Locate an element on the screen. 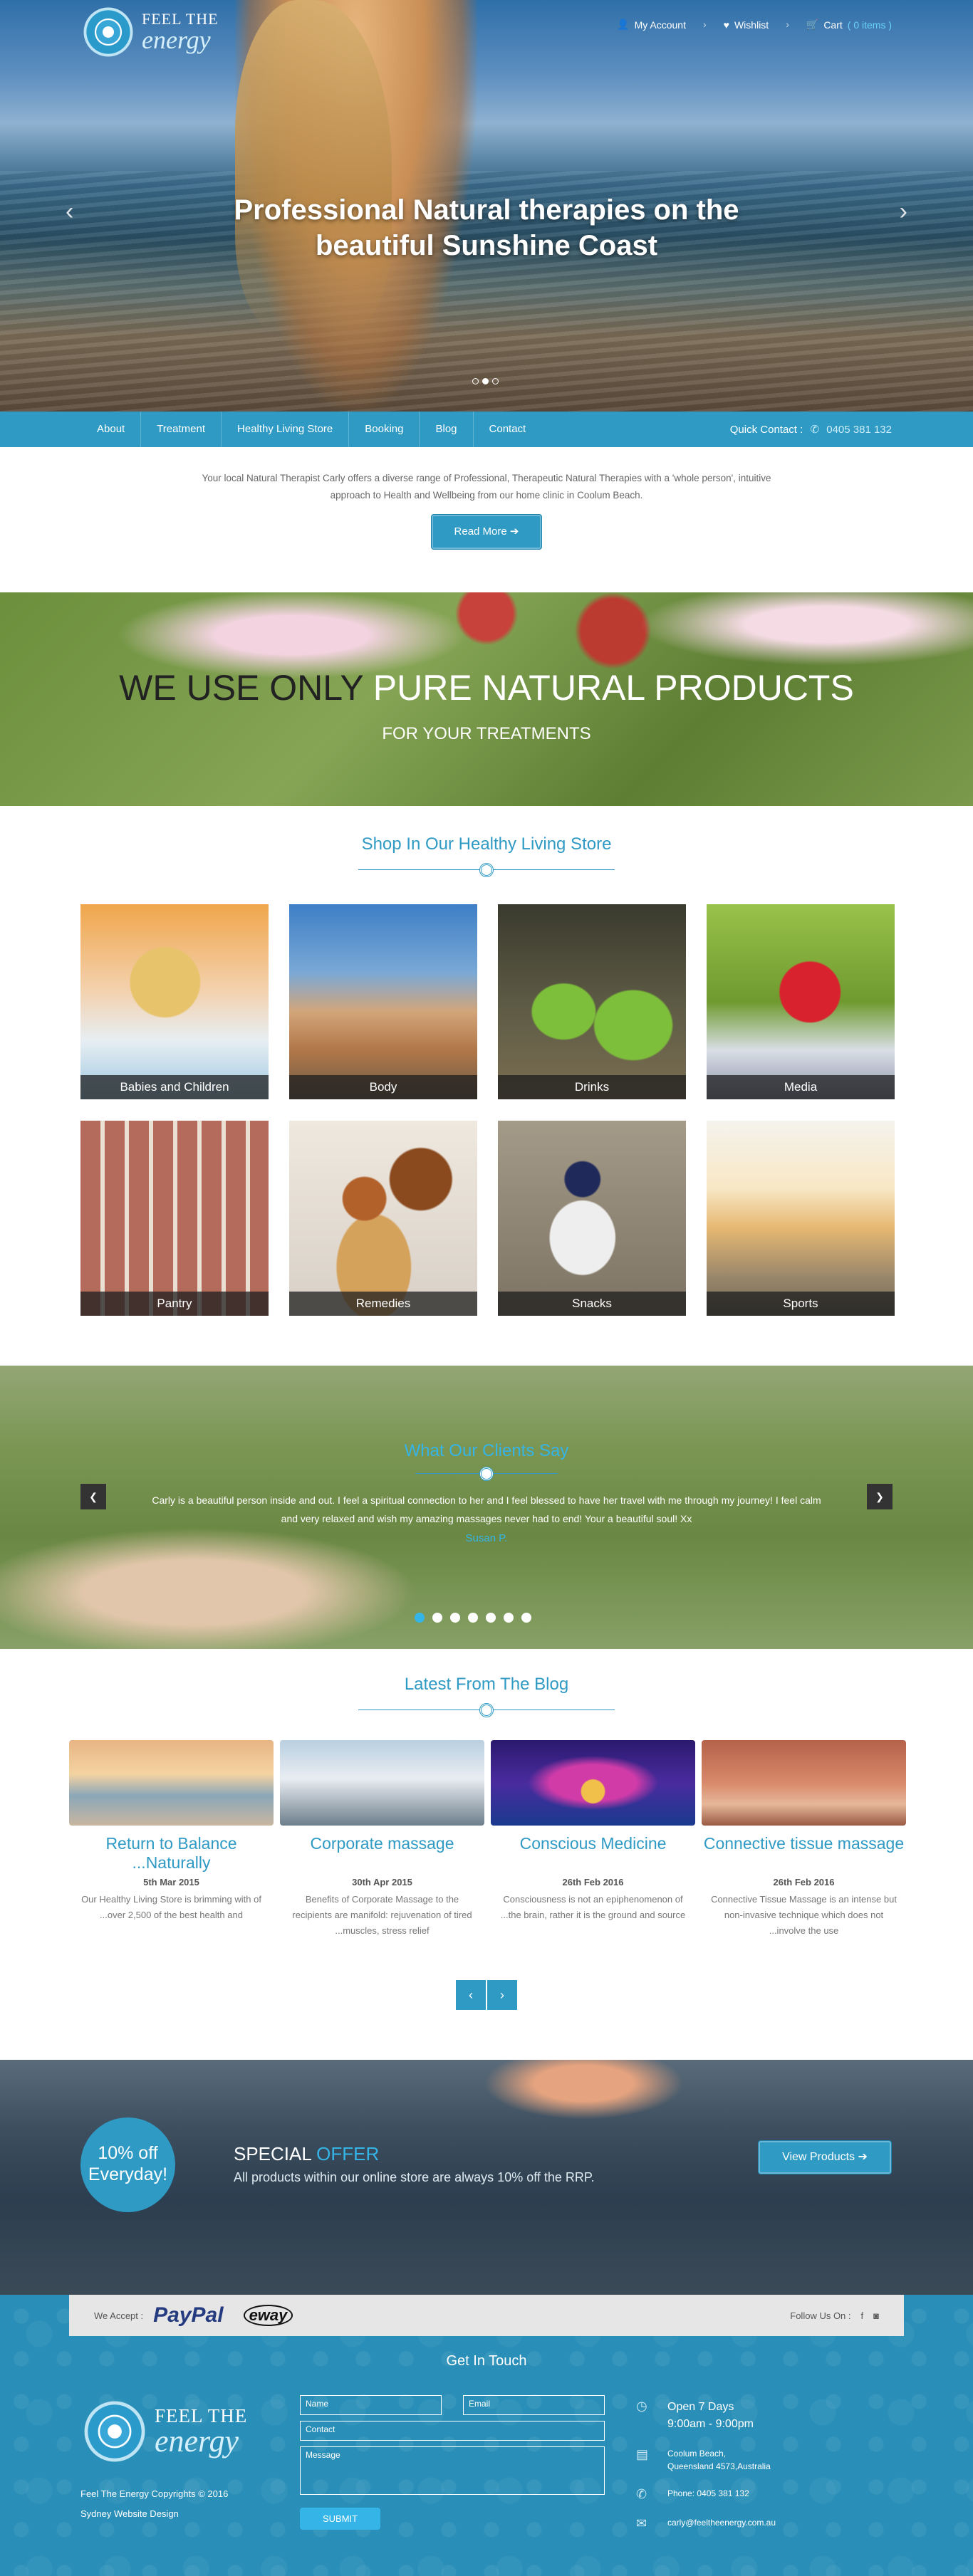  hero-next-arrow: › is located at coordinates (903, 212).